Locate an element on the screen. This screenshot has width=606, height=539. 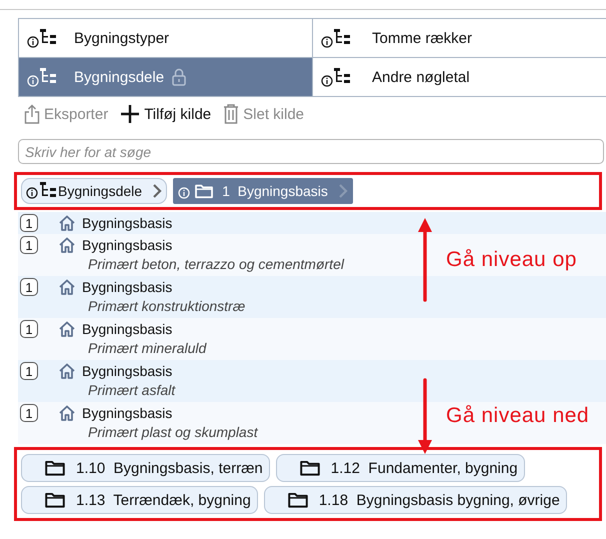
subfolder-button: 1.13 Terrændæk, bygning is located at coordinates (139, 500).